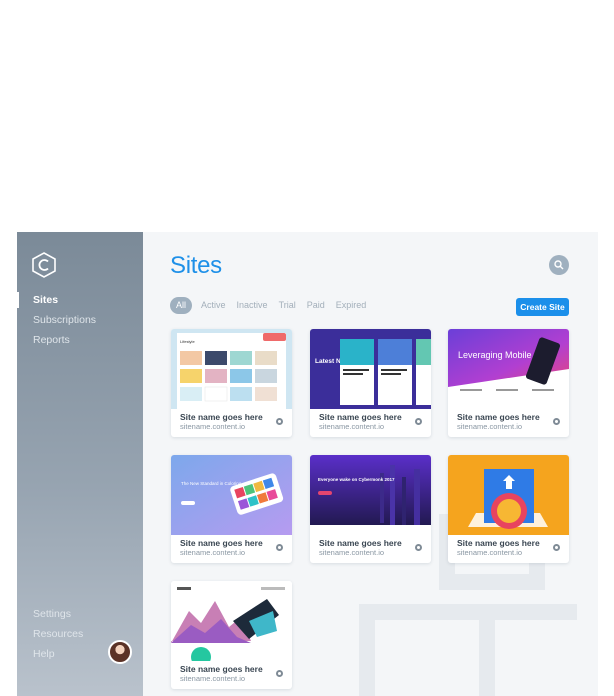 The height and width of the screenshot is (696, 614). Describe the element at coordinates (252, 305) in the screenshot. I see `filter-inactive: Inactive` at that location.